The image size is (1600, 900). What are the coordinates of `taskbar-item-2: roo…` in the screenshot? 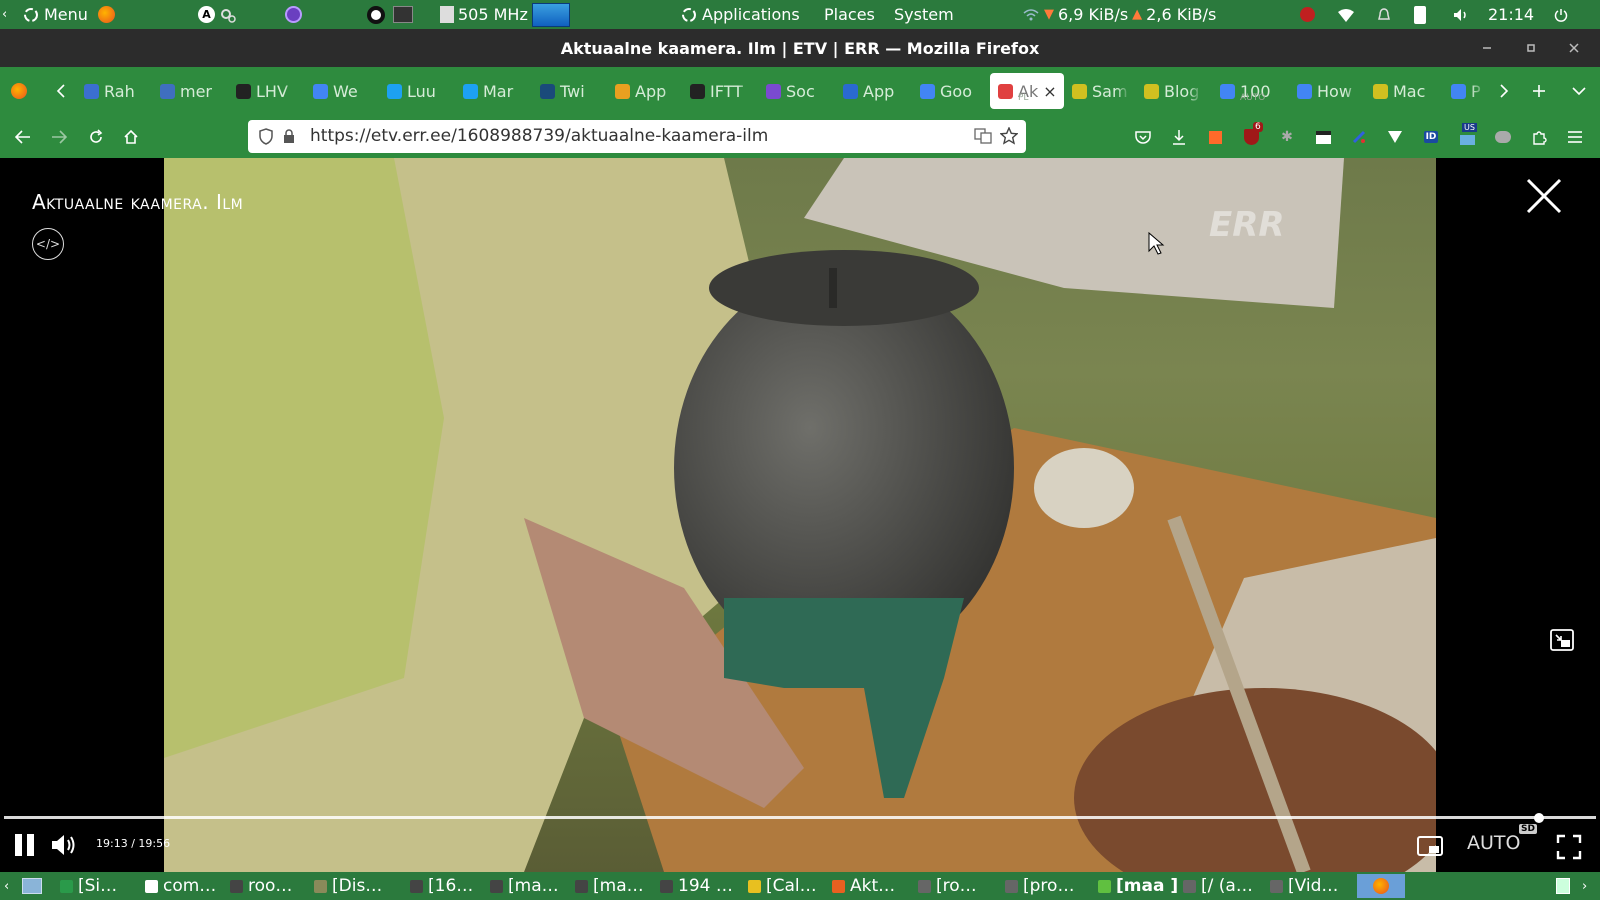 It's located at (269, 886).